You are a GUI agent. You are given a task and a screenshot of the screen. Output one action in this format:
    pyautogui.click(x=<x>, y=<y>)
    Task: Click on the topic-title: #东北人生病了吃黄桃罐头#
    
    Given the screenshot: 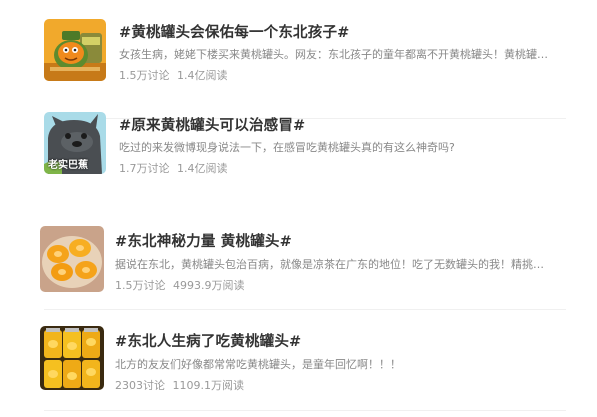 What is the action you would take?
    pyautogui.click(x=208, y=340)
    